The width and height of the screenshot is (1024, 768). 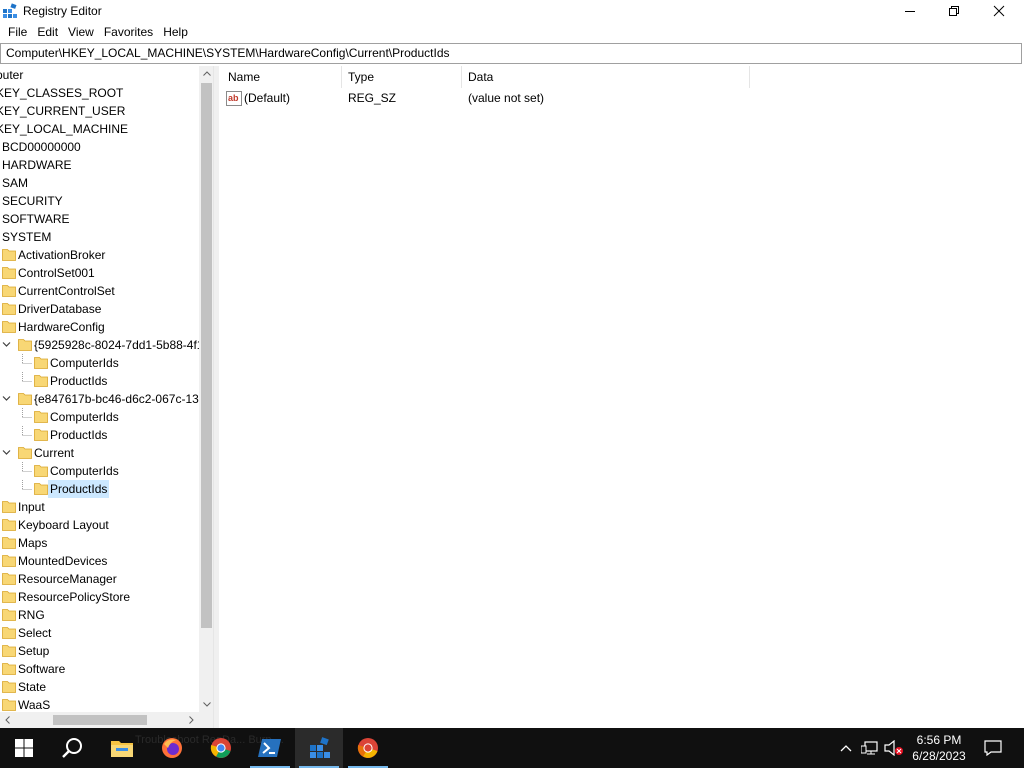 I want to click on volume-muted-icon, so click(x=893, y=748).